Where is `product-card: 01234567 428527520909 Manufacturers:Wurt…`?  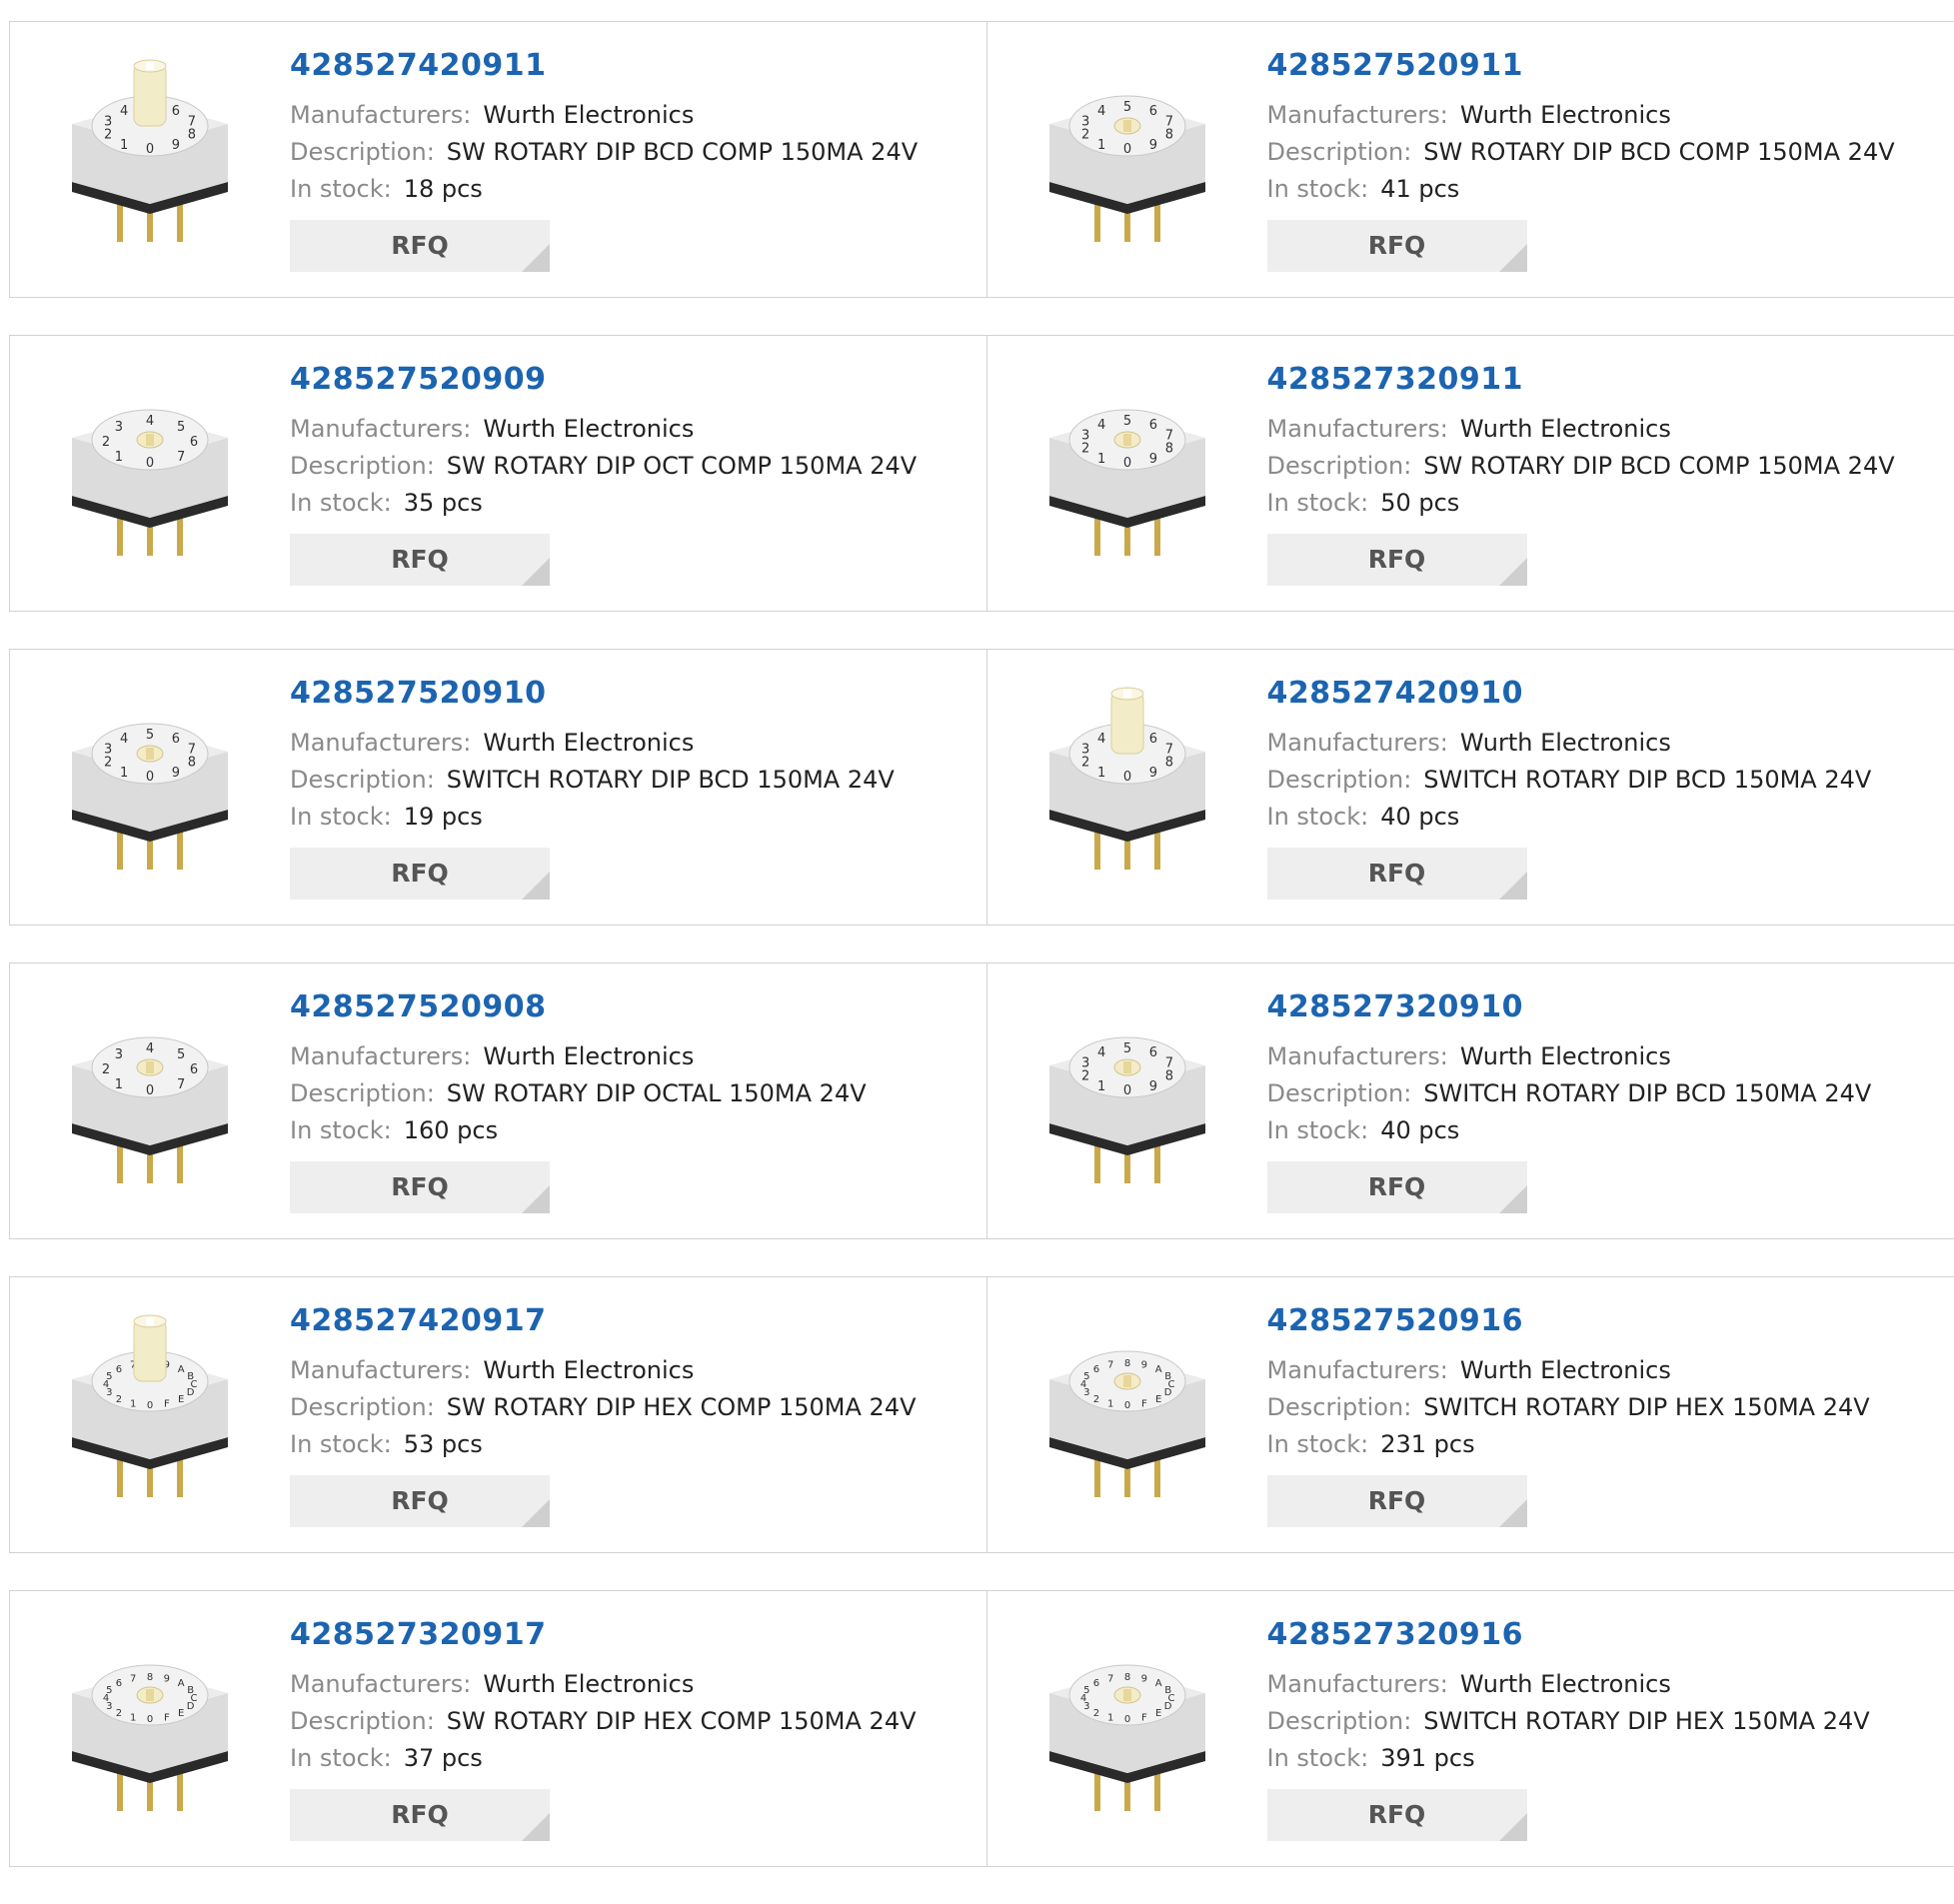 product-card: 01234567 428527520909 Manufacturers:Wurt… is located at coordinates (498, 473).